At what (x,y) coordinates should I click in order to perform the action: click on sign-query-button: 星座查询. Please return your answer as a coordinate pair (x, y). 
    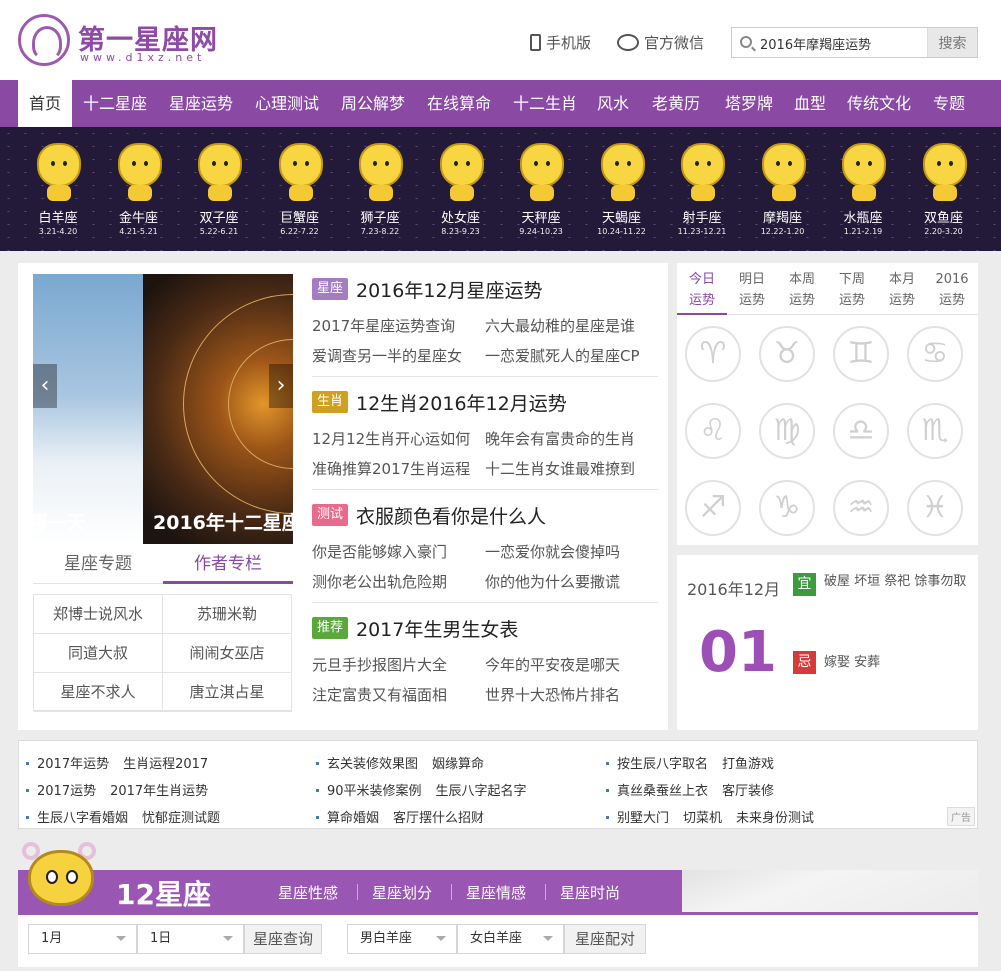
    Looking at the image, I should click on (283, 939).